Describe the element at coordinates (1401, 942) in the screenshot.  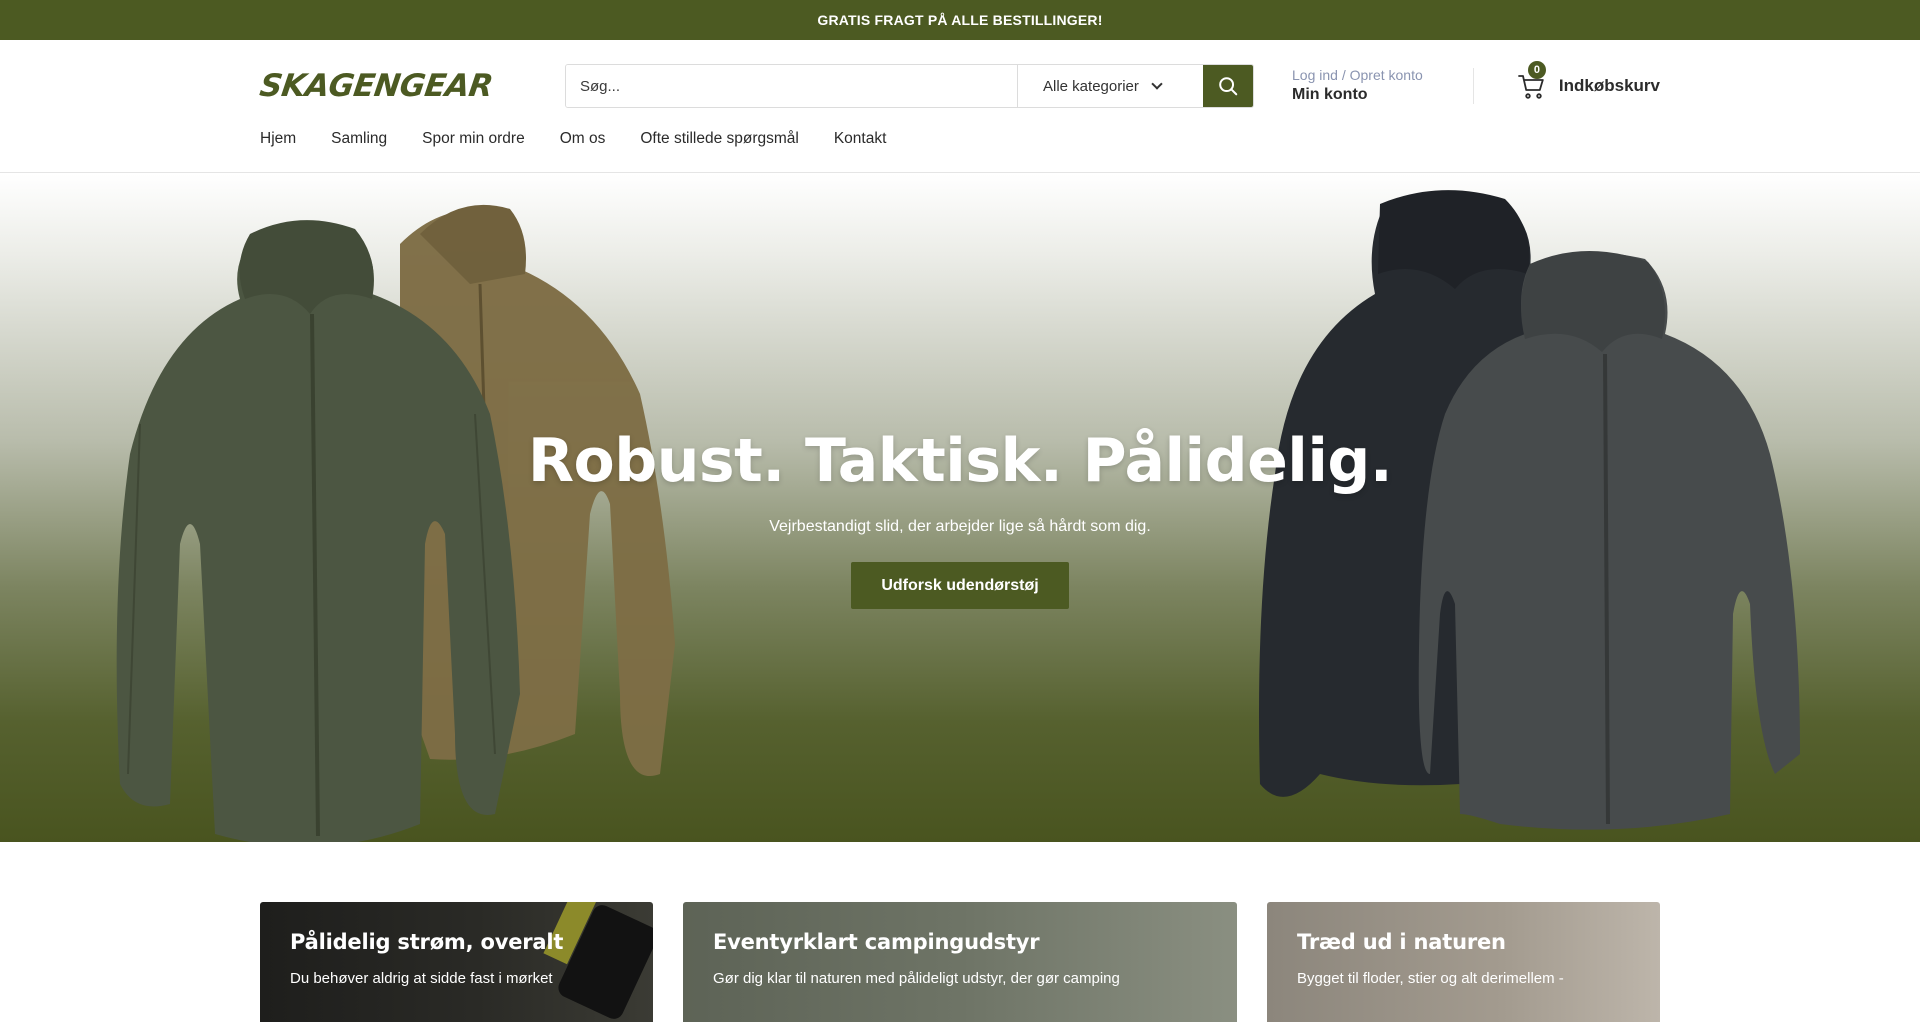
I see `feature-card-title: Træd ud i naturen` at that location.